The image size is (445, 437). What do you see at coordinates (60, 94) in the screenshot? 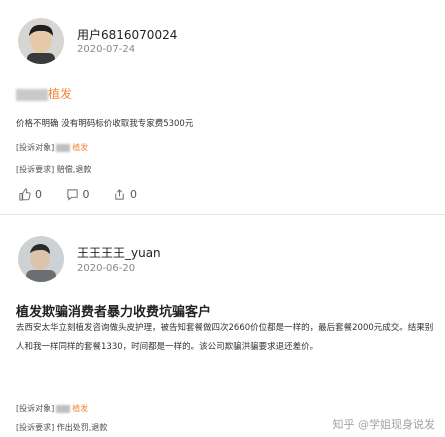
I see `post-title-tail: 植发` at bounding box center [60, 94].